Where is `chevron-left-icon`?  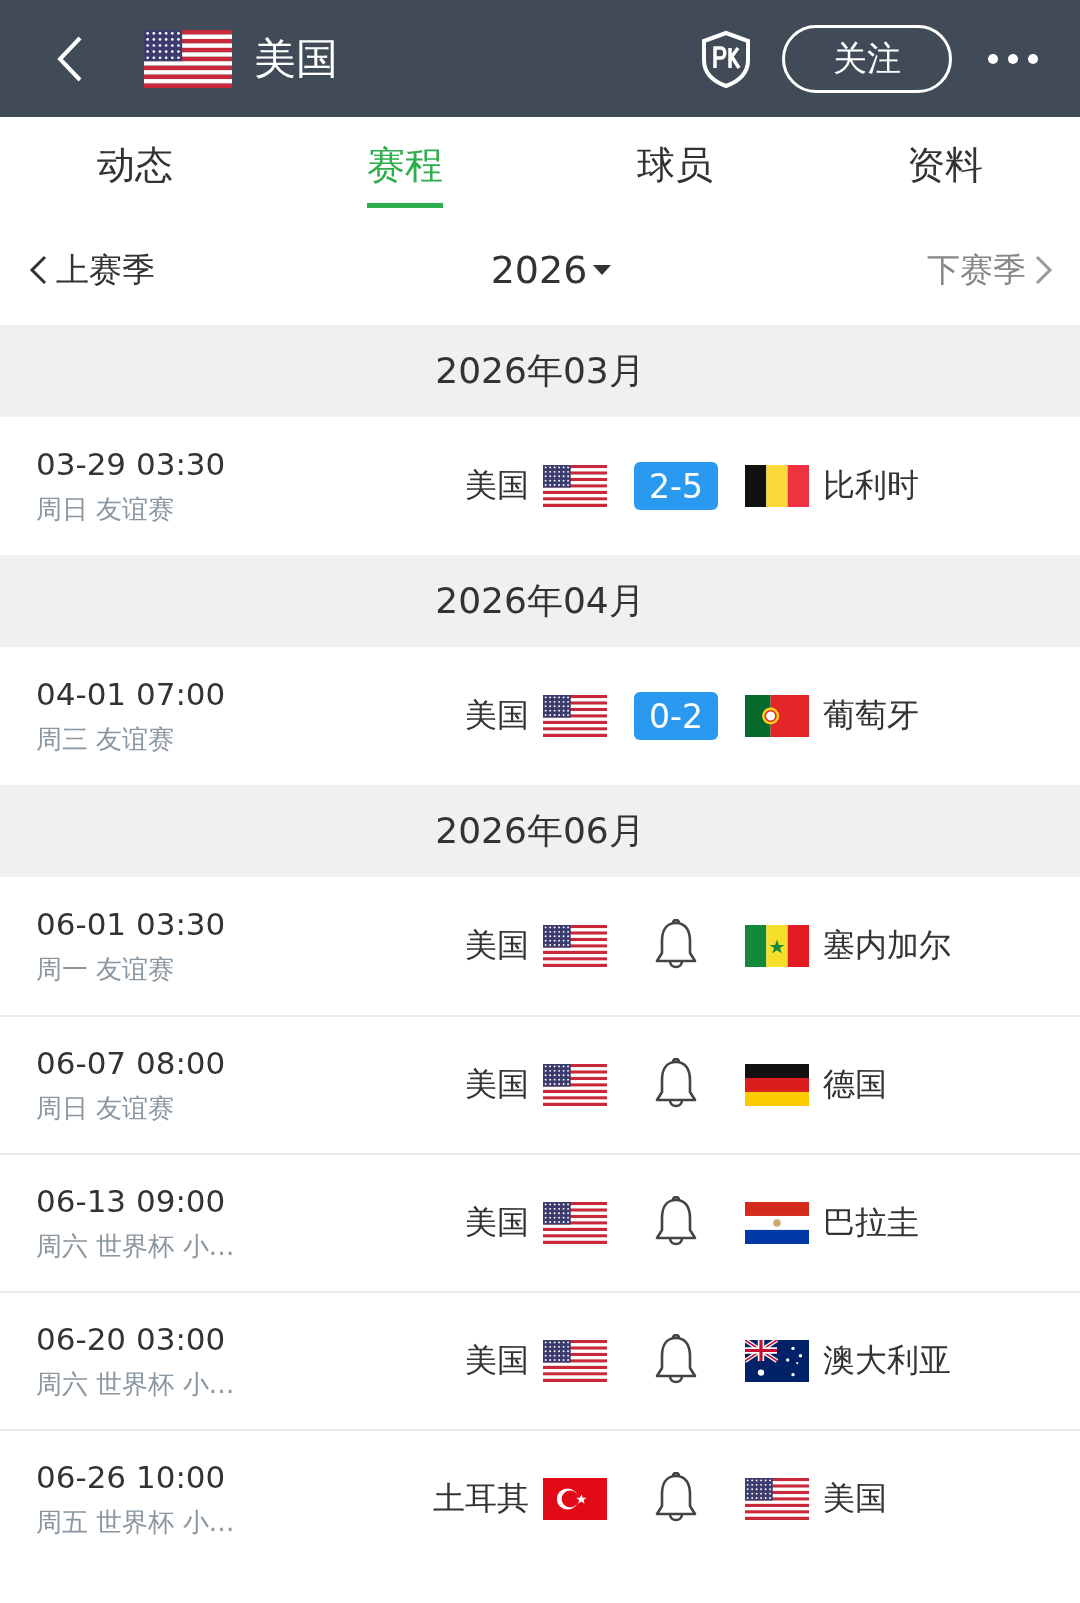 chevron-left-icon is located at coordinates (38, 270).